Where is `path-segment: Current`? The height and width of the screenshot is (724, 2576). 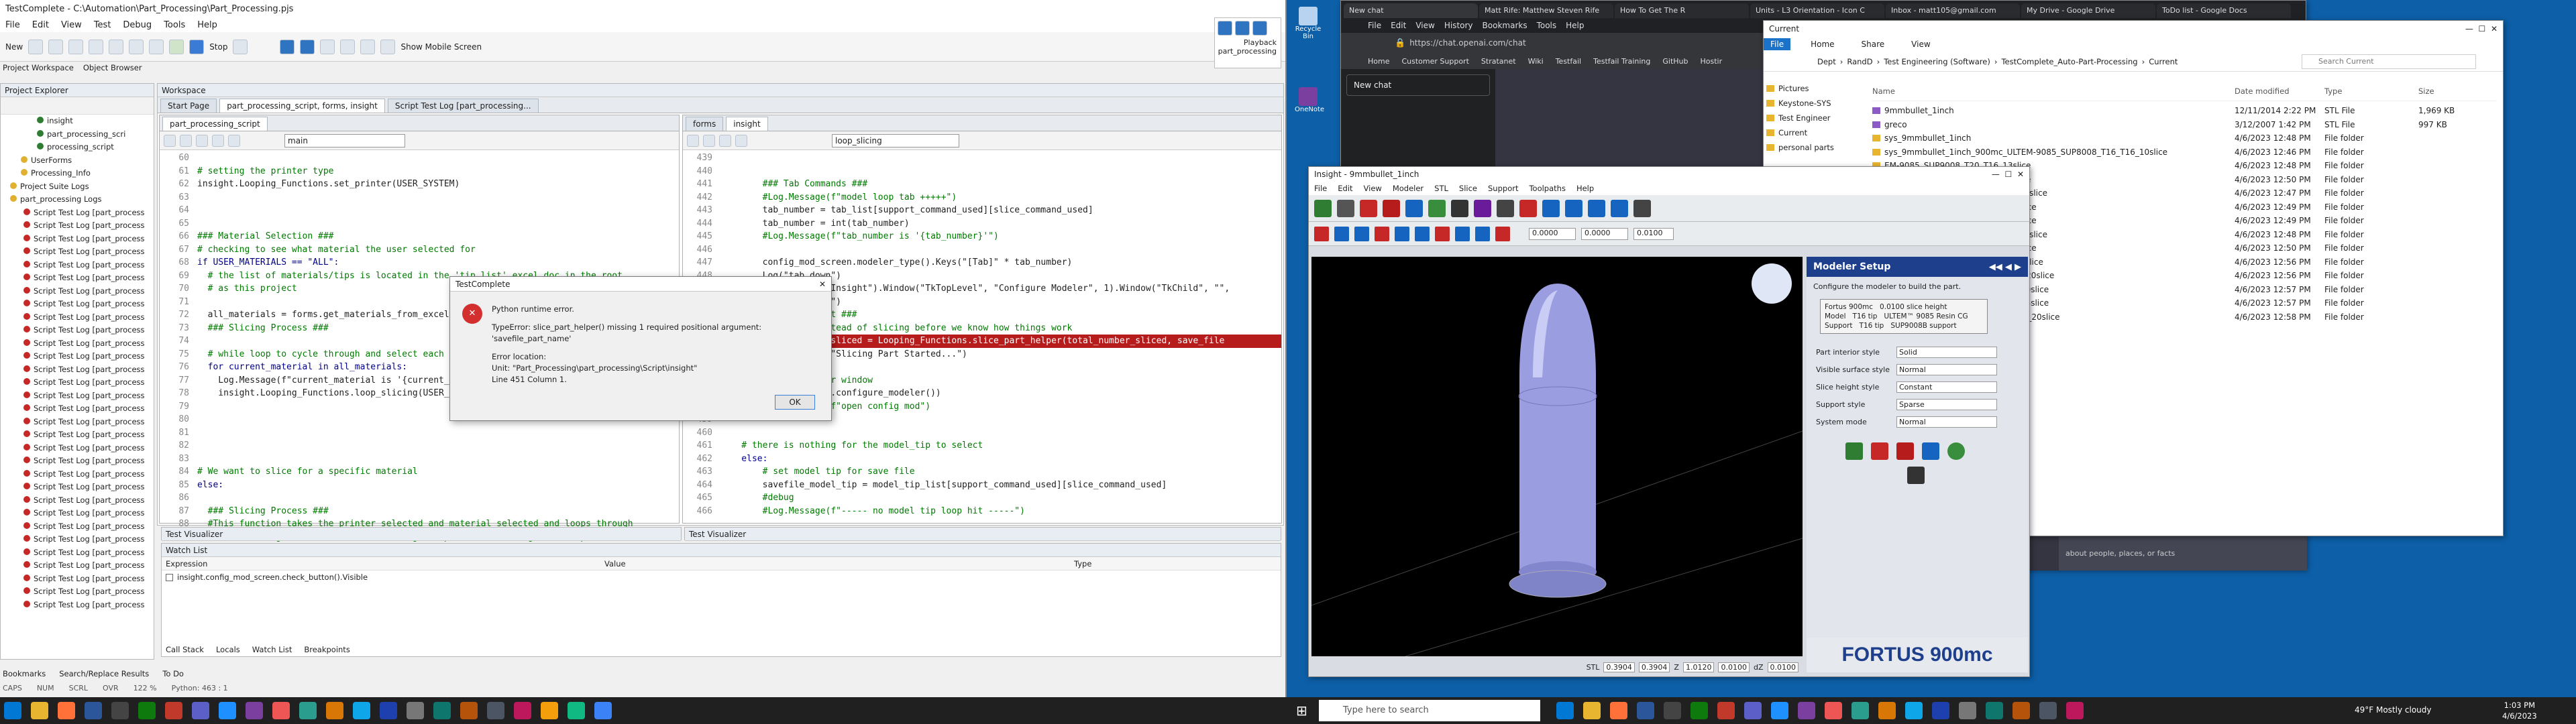
path-segment: Current is located at coordinates (2163, 61).